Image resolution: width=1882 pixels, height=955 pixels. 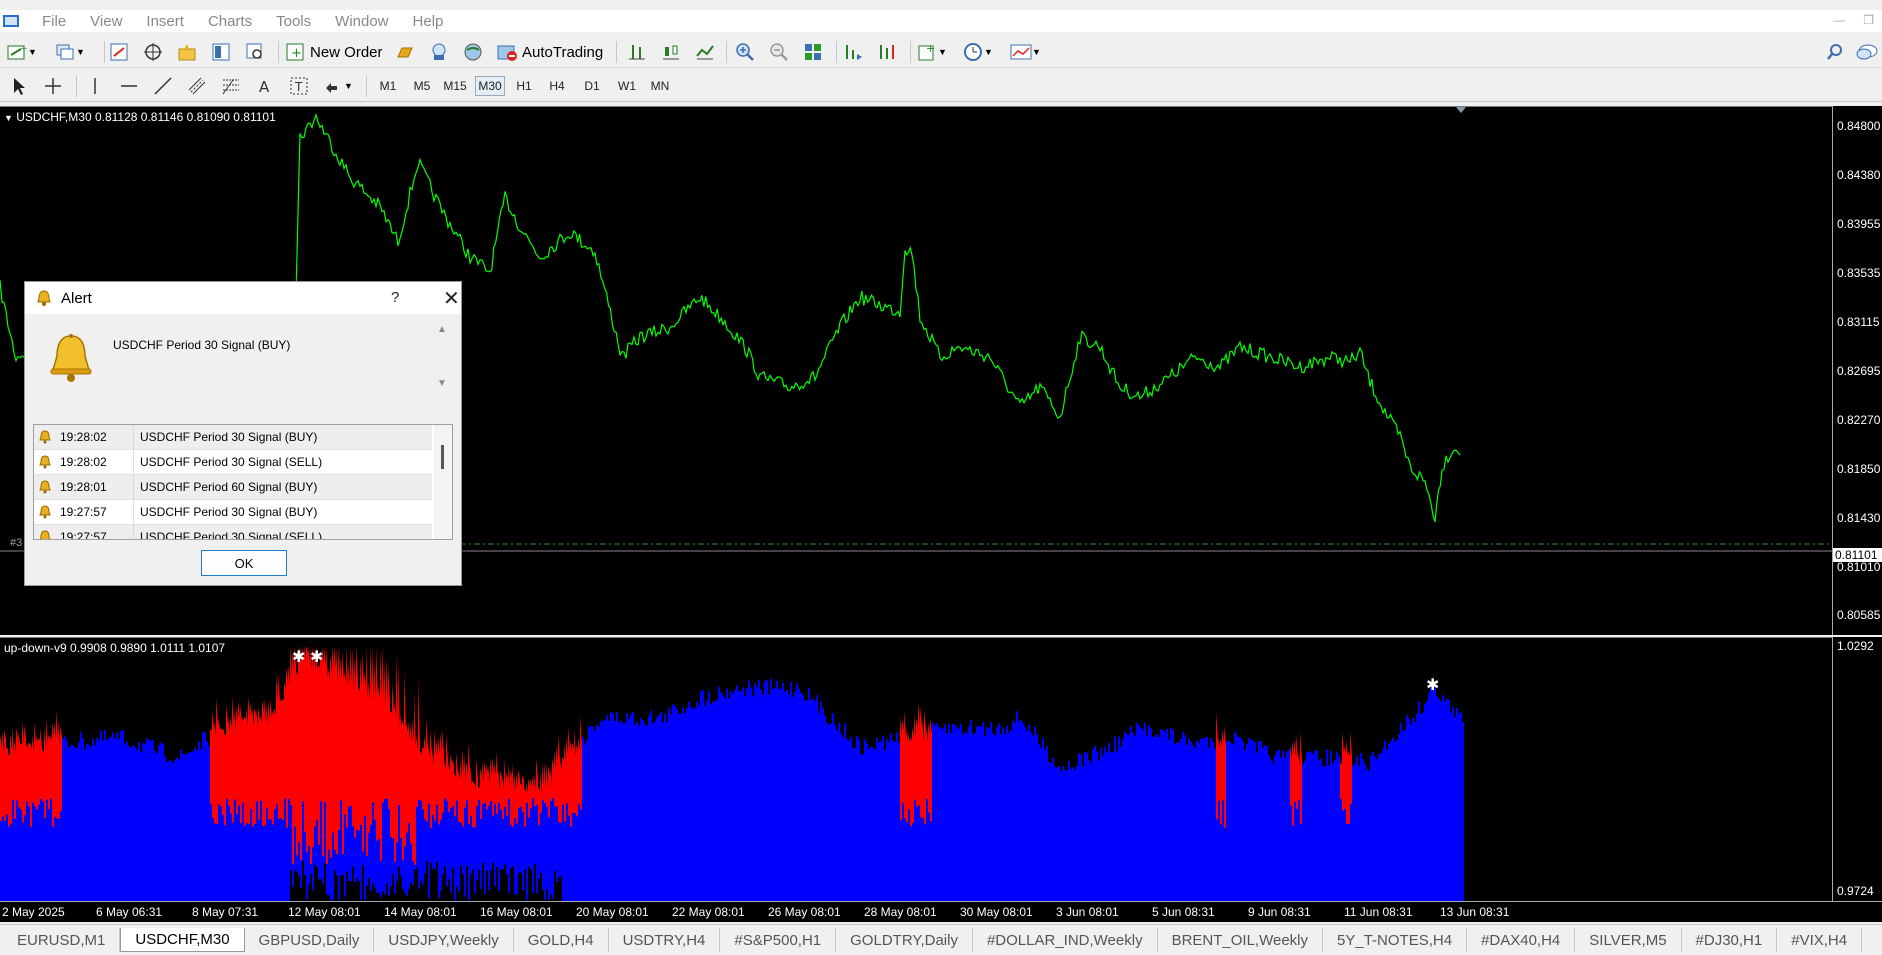 I want to click on restore-icon: ❐, so click(x=1868, y=20).